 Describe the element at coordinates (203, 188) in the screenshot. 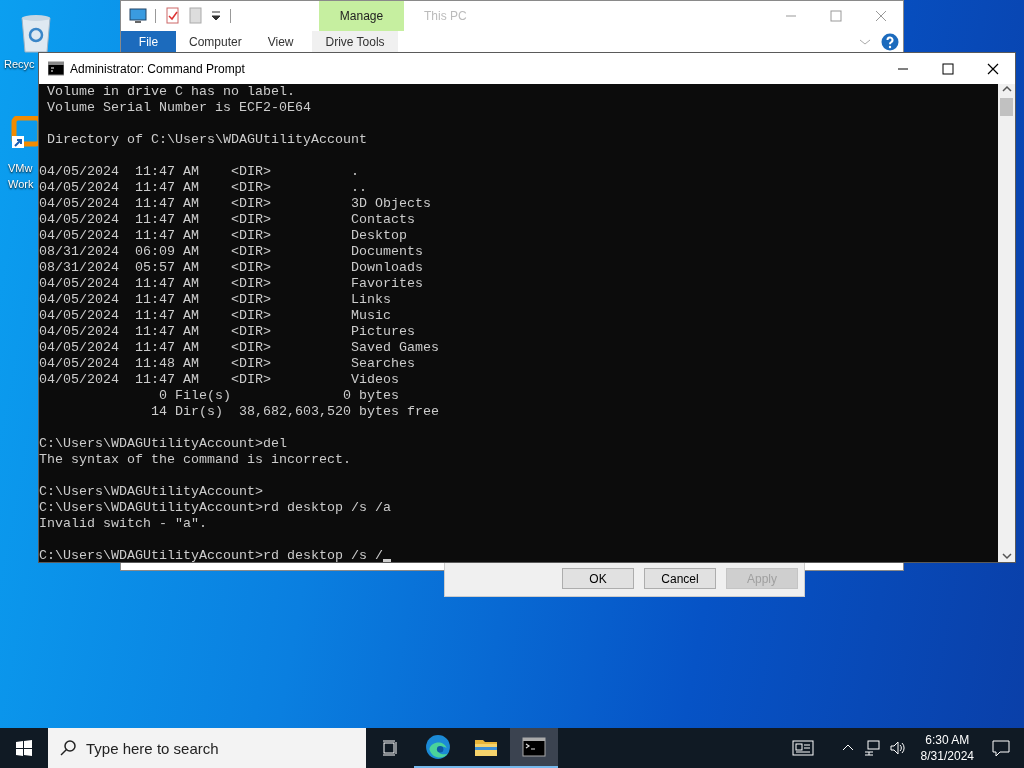

I see `console-line: 04/05/2024 11:47 AM <DIR> ..` at that location.